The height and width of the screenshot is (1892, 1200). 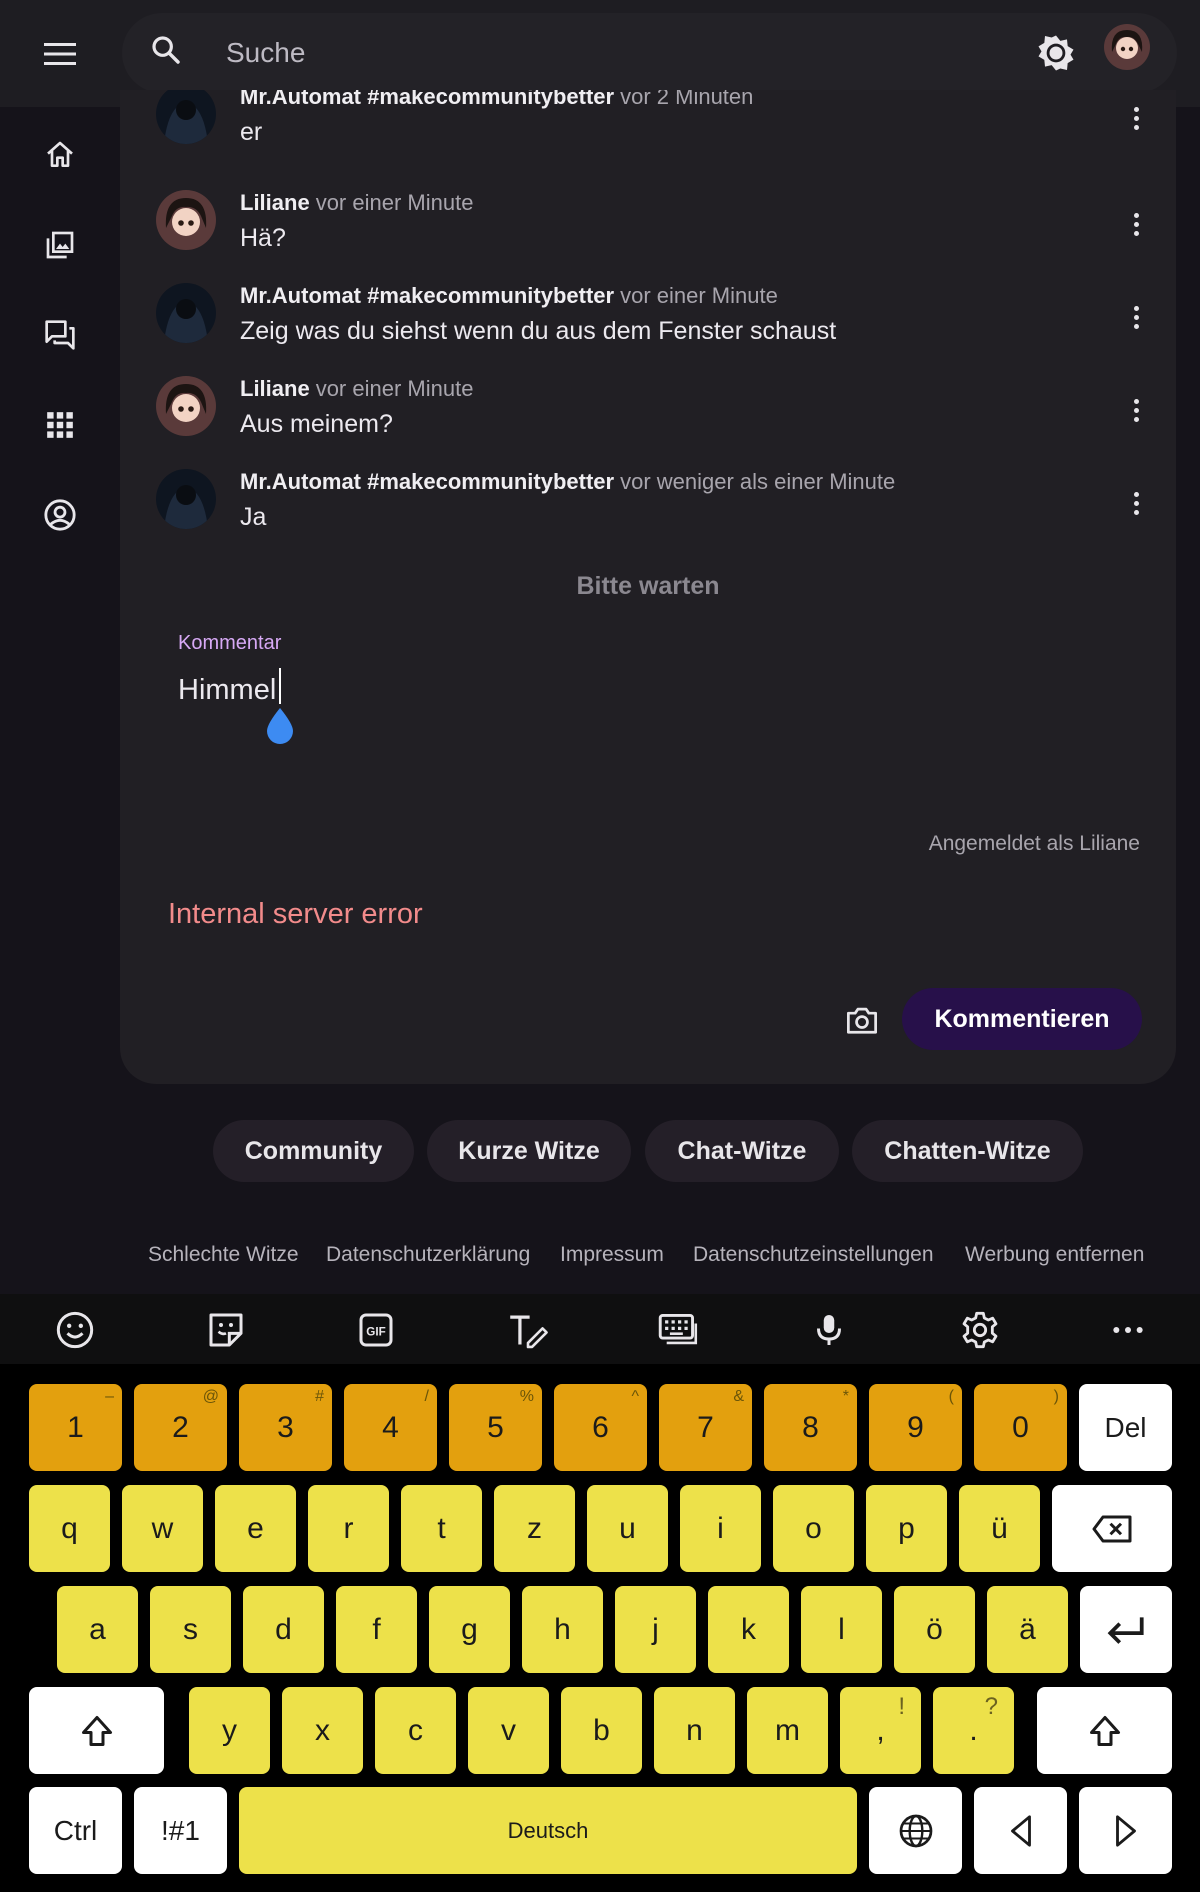 I want to click on footer-link: Impressum, so click(x=612, y=1255).